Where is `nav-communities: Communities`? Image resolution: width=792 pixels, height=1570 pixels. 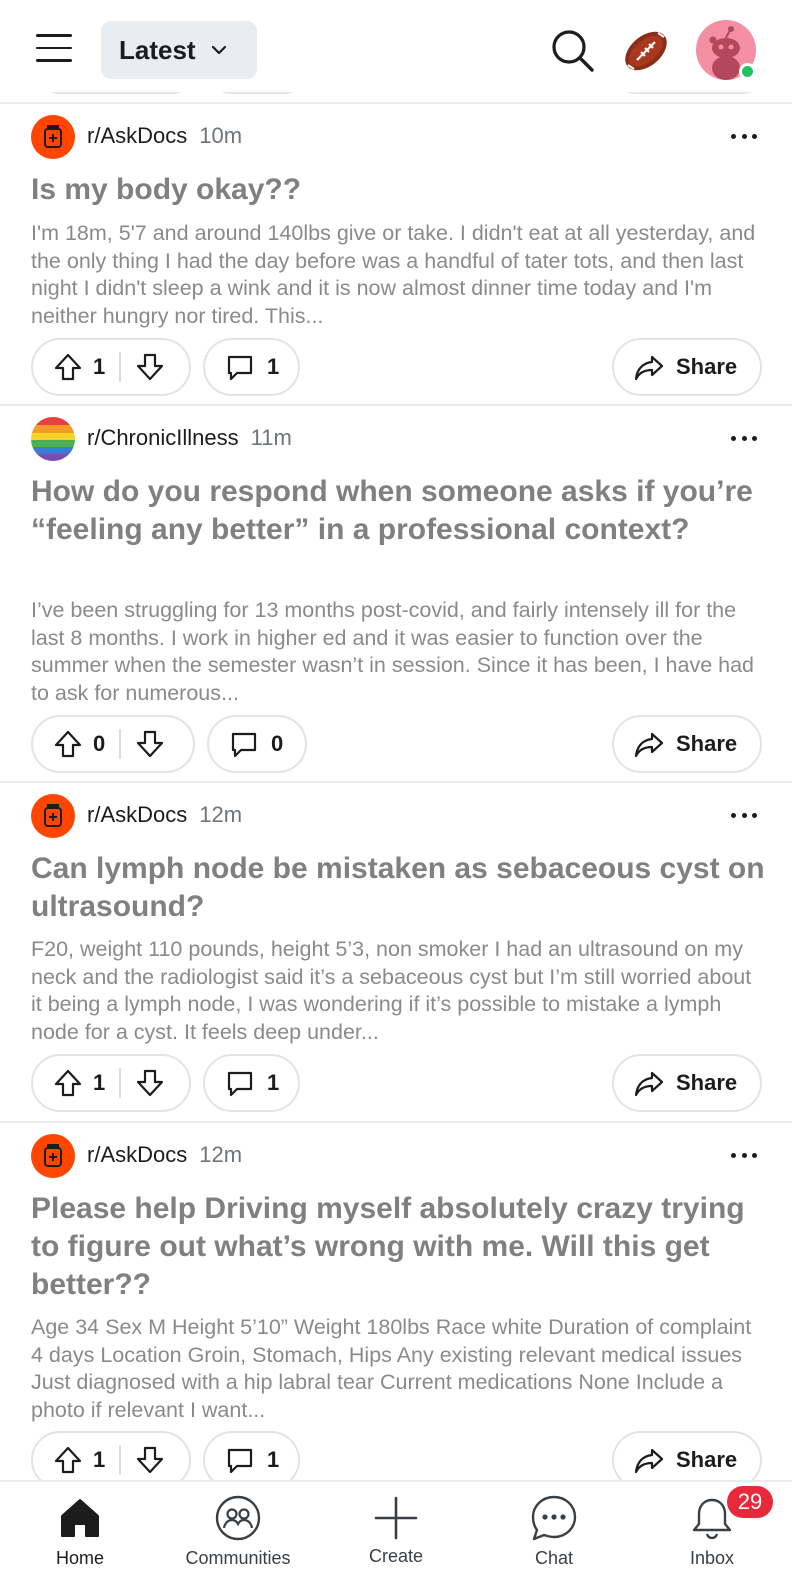
nav-communities: Communities is located at coordinates (238, 1526).